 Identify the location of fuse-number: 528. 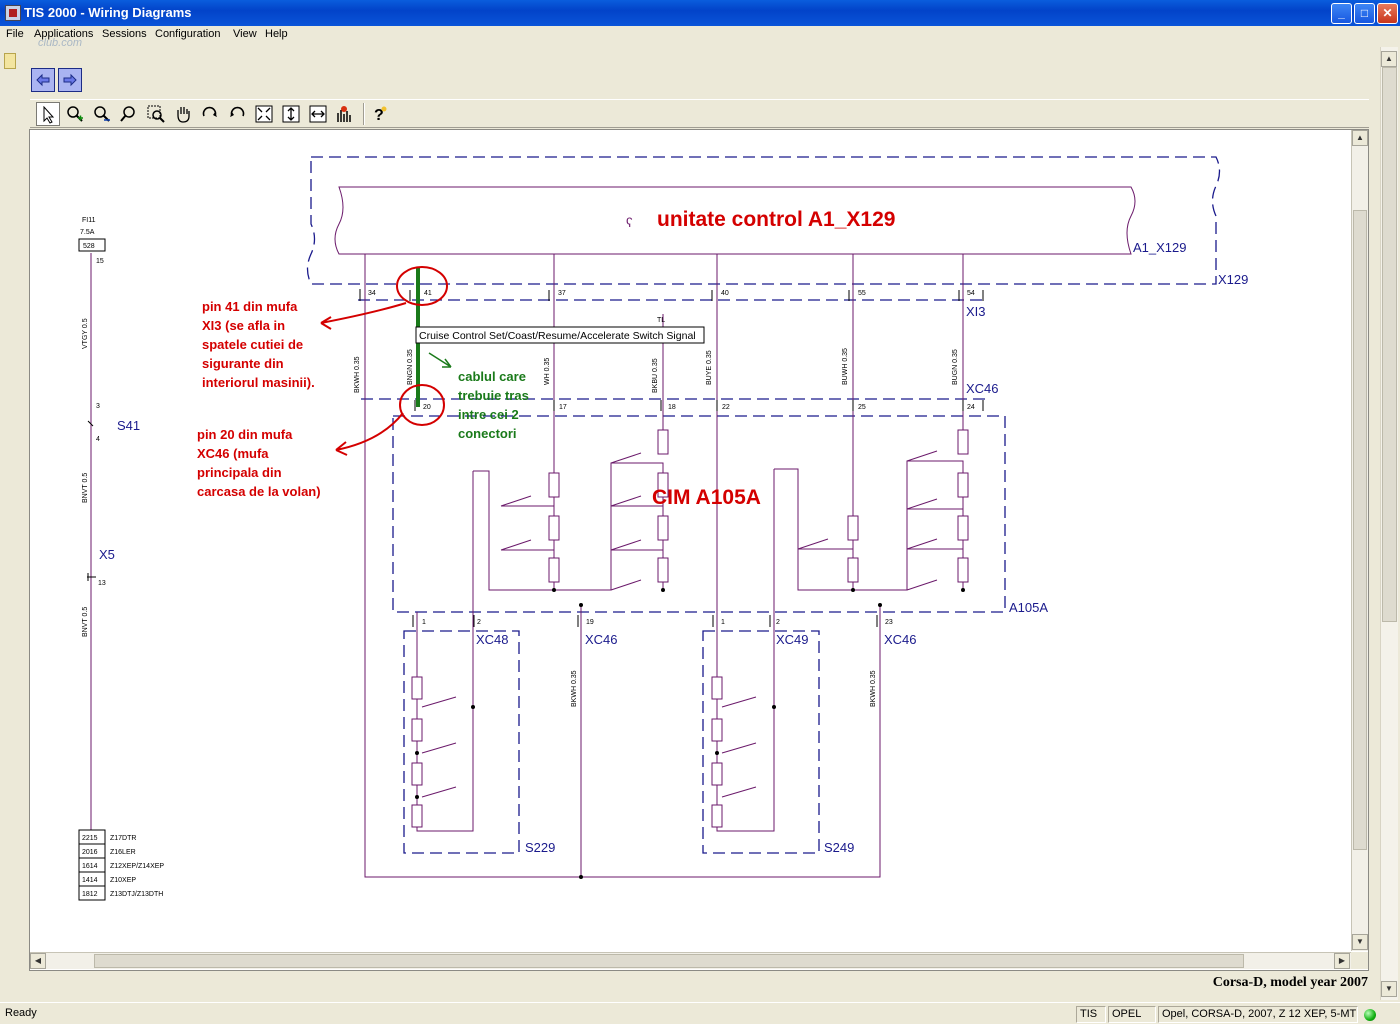
(89, 246).